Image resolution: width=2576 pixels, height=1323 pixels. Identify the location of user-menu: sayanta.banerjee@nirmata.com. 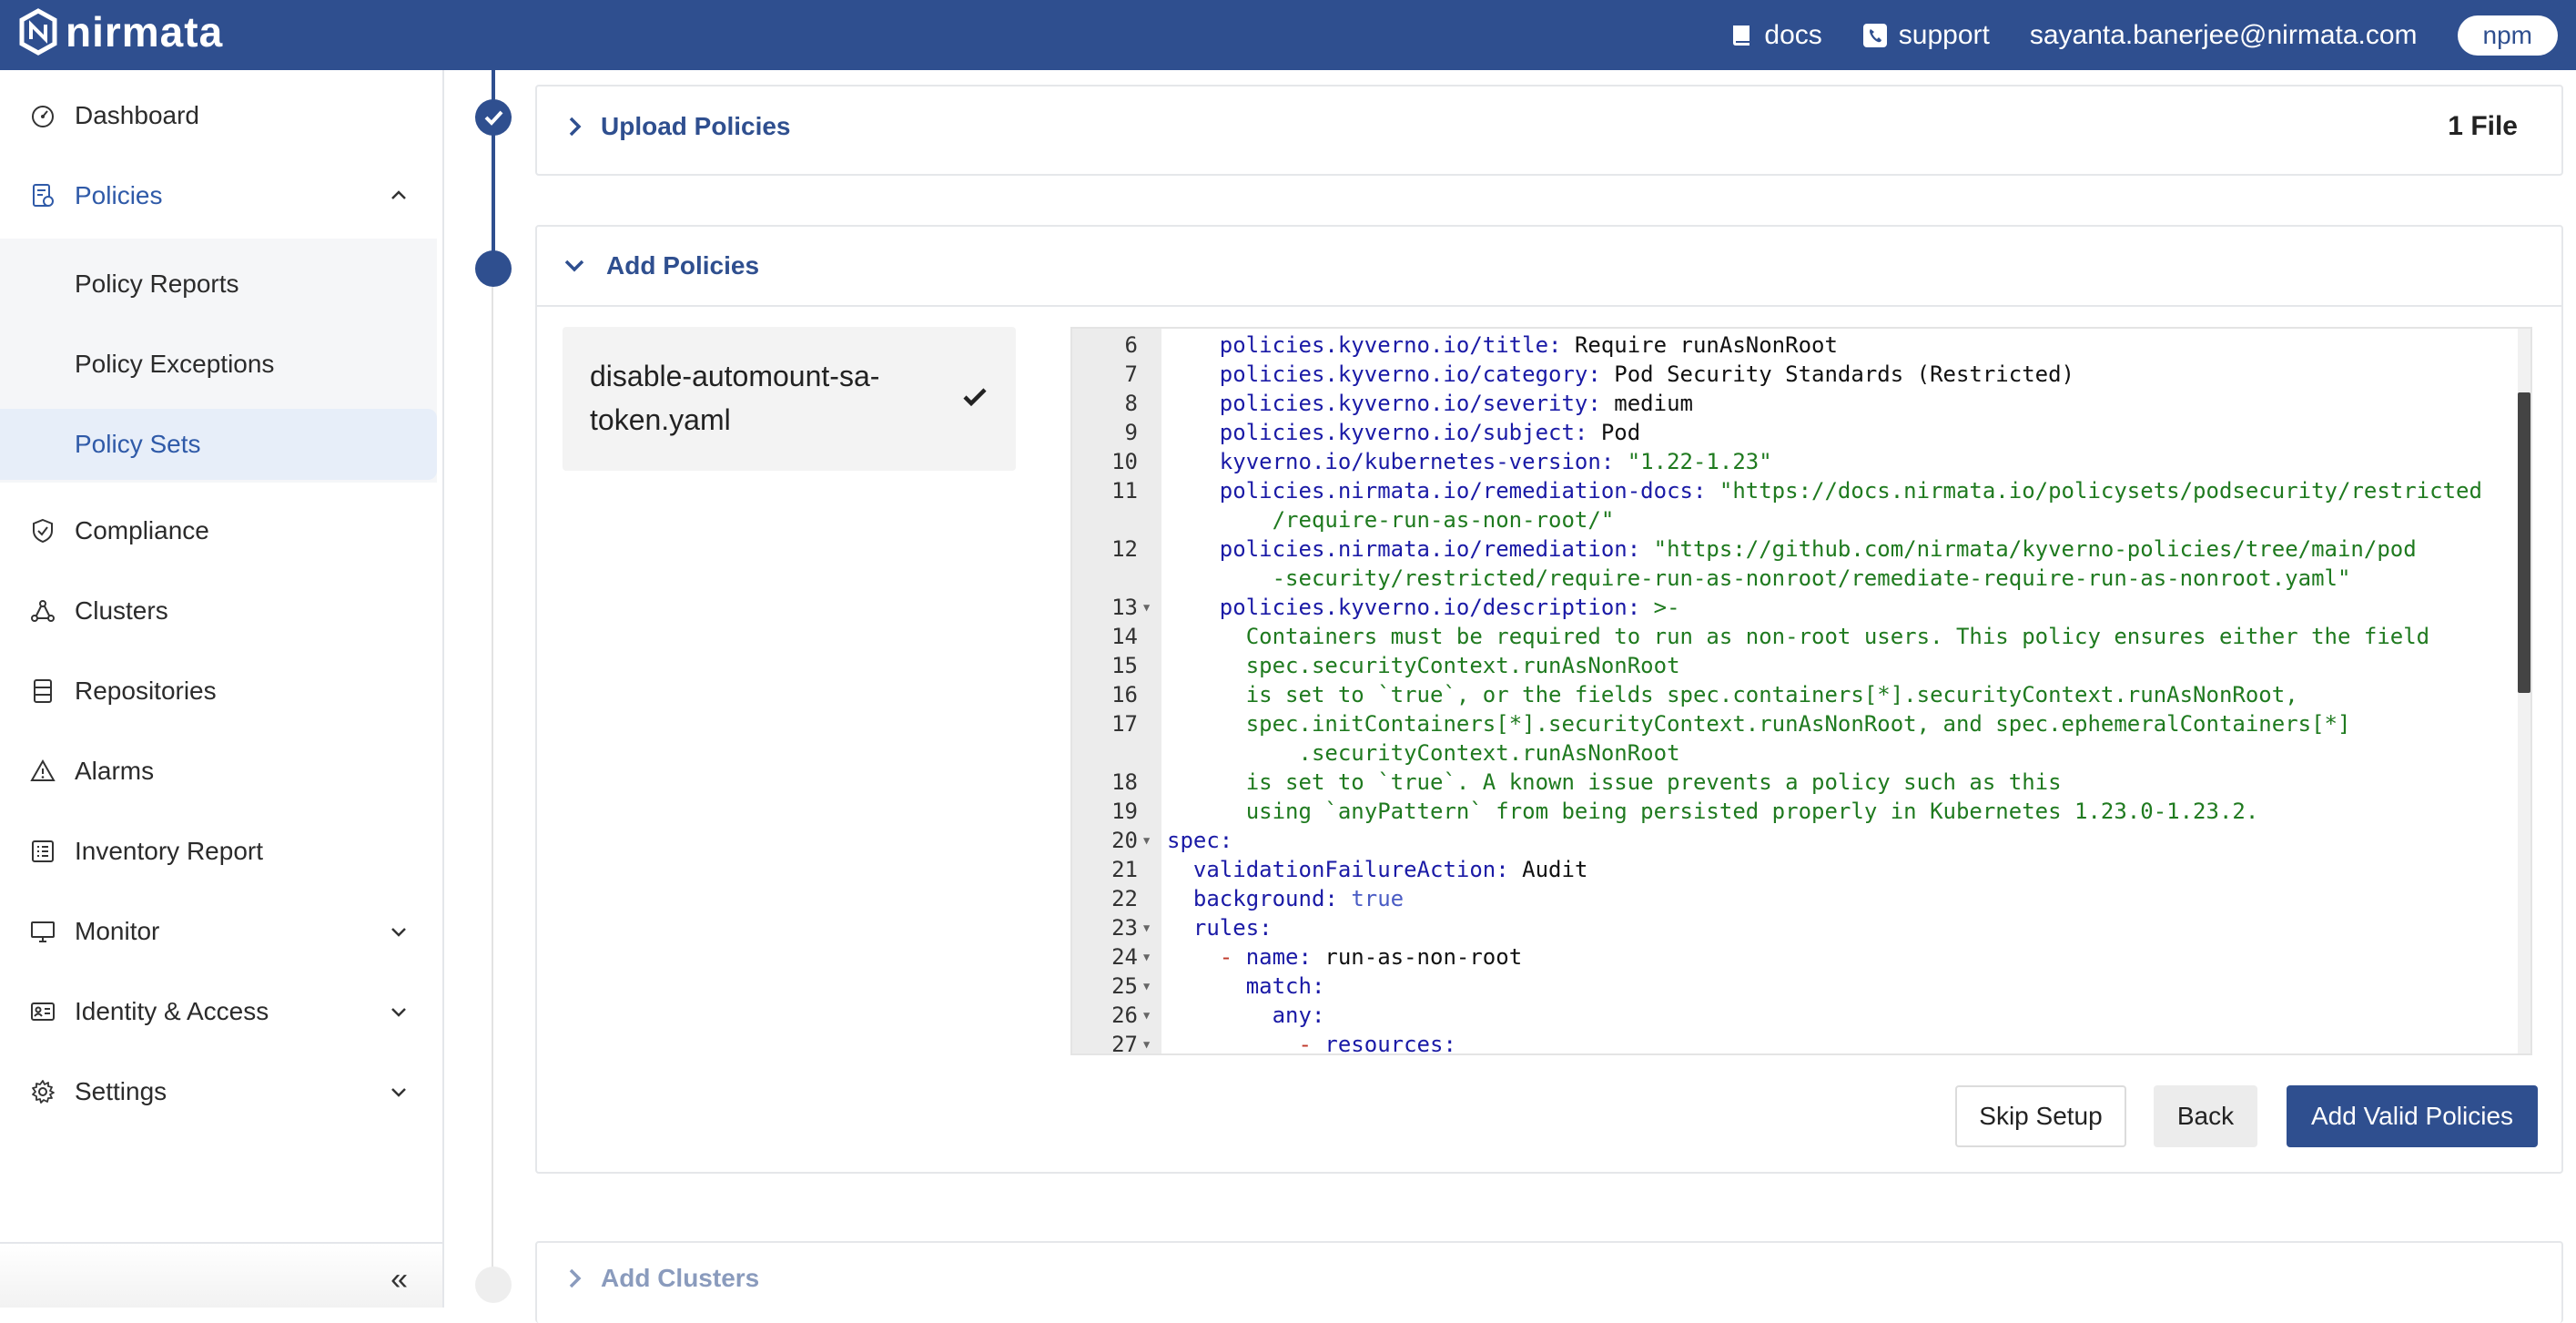
(2224, 35).